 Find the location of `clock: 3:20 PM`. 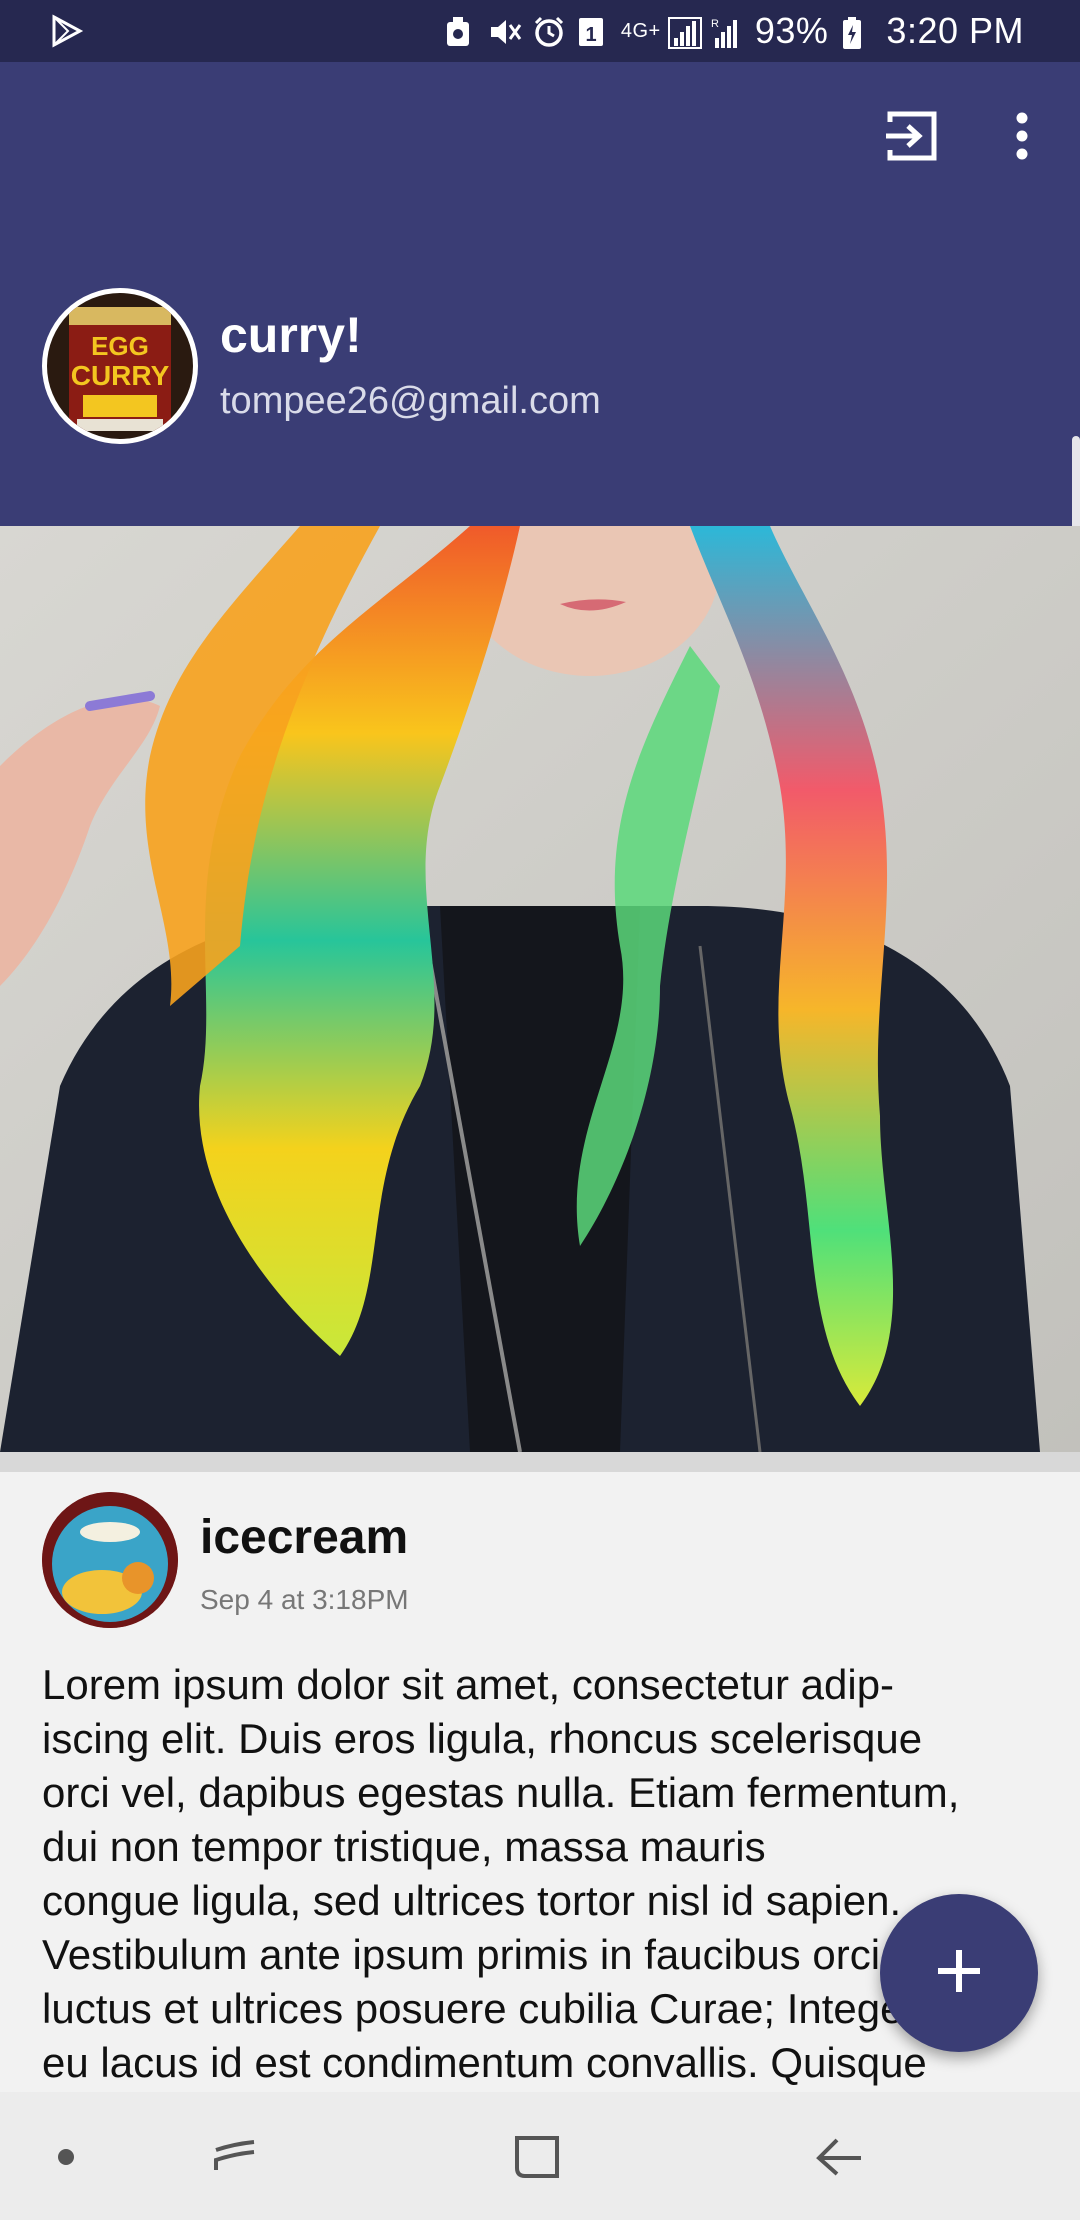

clock: 3:20 PM is located at coordinates (955, 30).